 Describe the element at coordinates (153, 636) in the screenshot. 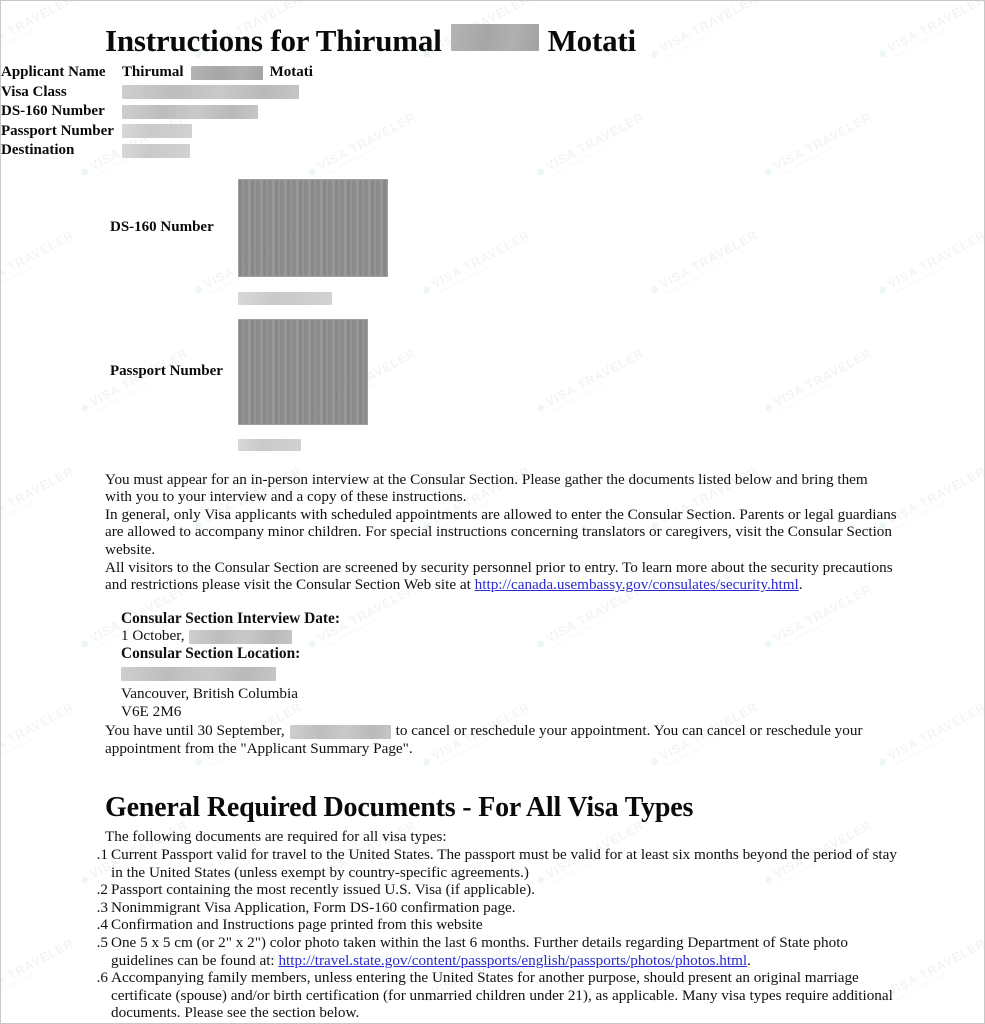

I see `interview-date-value: 1 October,` at that location.